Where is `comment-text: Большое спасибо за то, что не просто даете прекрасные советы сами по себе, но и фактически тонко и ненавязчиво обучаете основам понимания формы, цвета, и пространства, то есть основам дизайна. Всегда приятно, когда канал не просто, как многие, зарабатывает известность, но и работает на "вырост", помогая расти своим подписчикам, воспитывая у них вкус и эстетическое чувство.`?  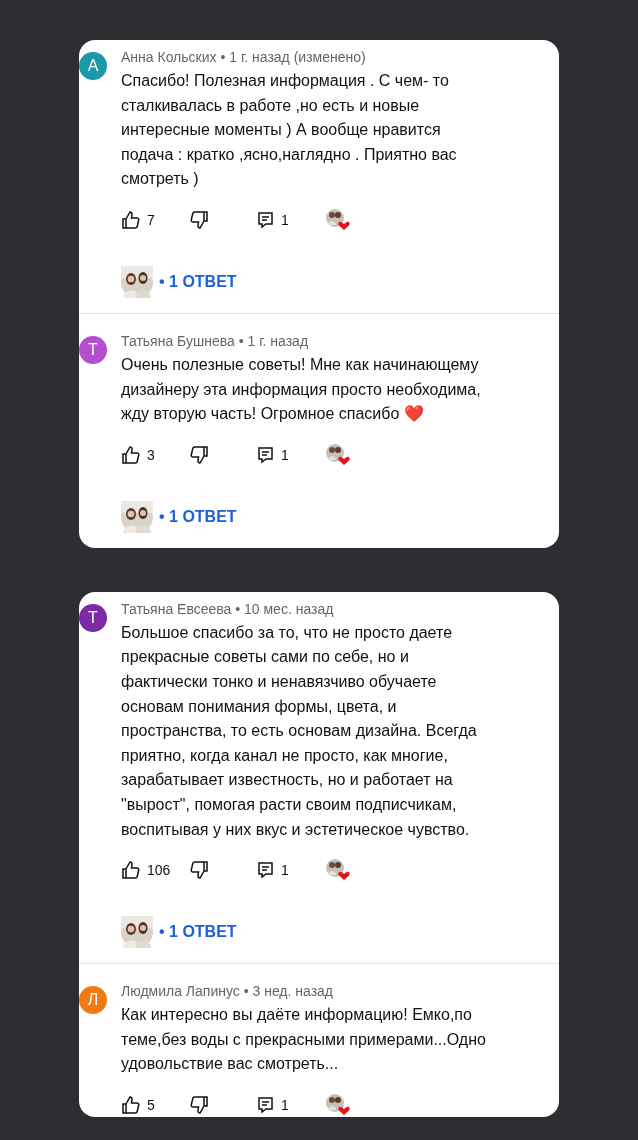
comment-text: Большое спасибо за то, что не просто даете прекрасные советы сами по себе, но и фактически тонко и ненавязчиво обучаете основам понимания формы, цвета, и пространства, то есть основам дизайна. Всегда приятно, когда канал не просто, как многие, зарабатывает известность, но и работает на "вырост", помогая расти своим подписчикам, воспитывая у них вкус и эстетическое чувство. is located at coordinates (299, 731).